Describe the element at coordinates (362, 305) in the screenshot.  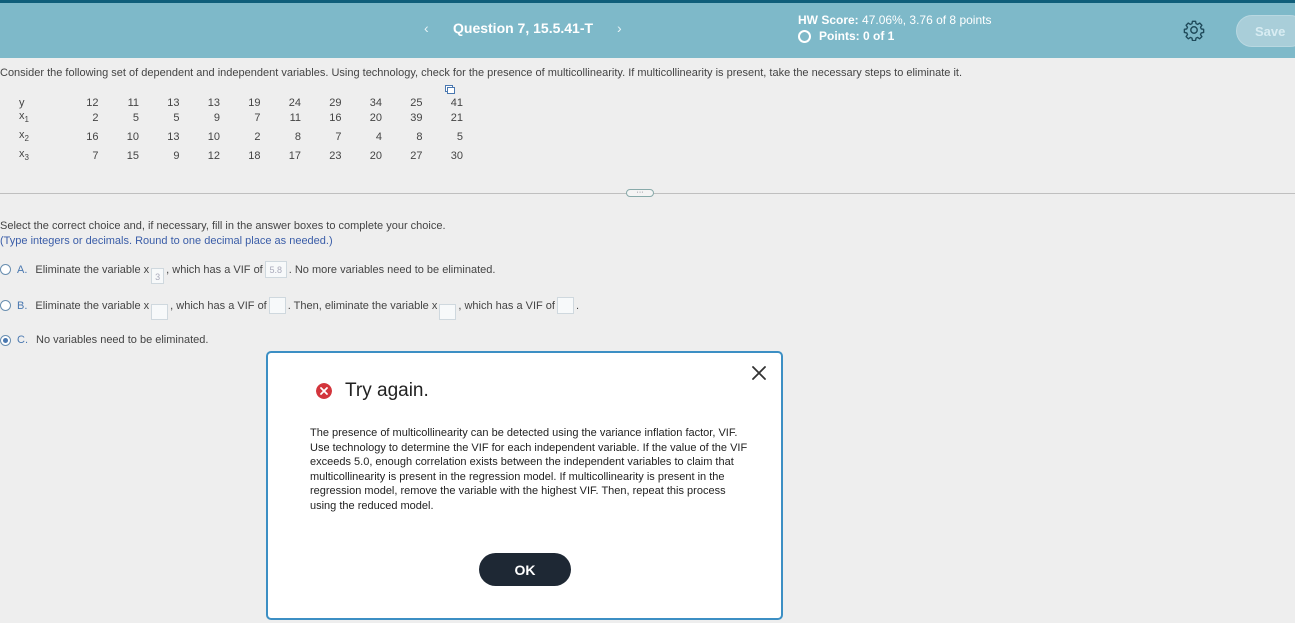
I see `choice-b-text-3: . Then, eliminate the variable x` at that location.